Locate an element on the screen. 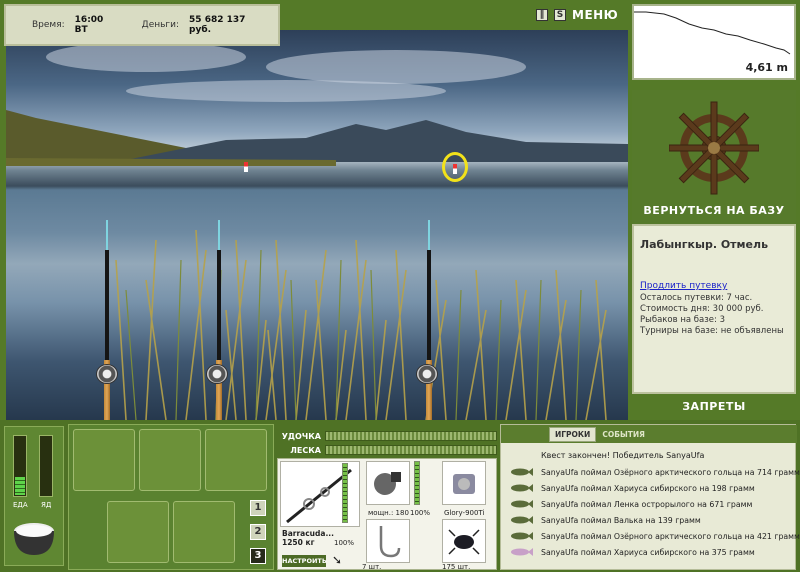 Image resolution: width=800 pixels, height=572 pixels. tackle-box-icon is located at coordinates (104, 460).